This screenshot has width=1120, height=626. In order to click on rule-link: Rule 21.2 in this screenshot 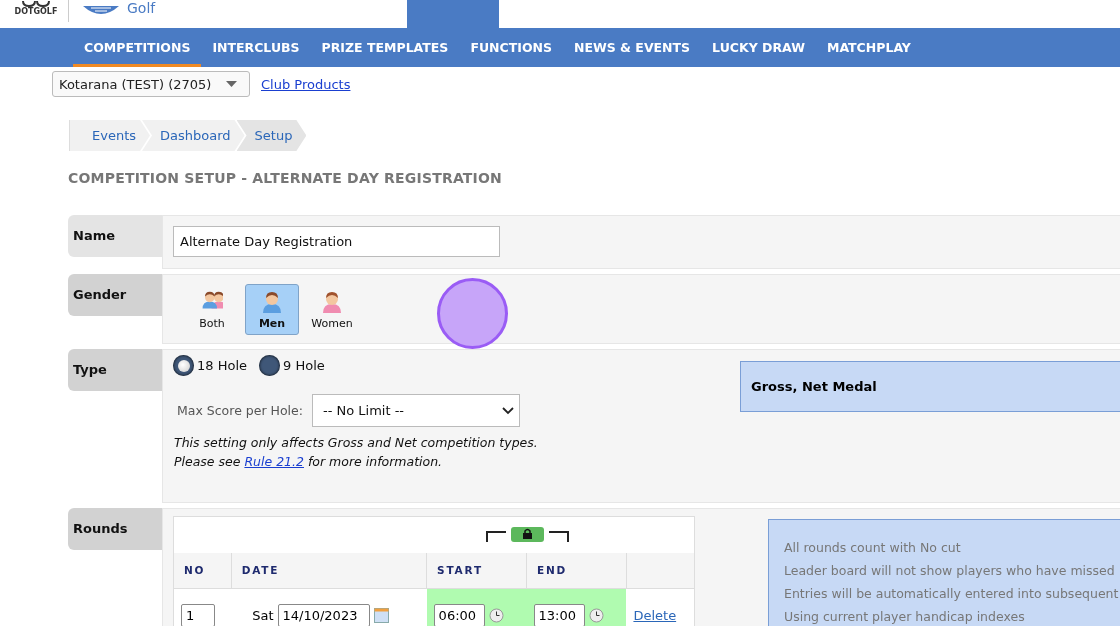, I will do `click(274, 461)`.